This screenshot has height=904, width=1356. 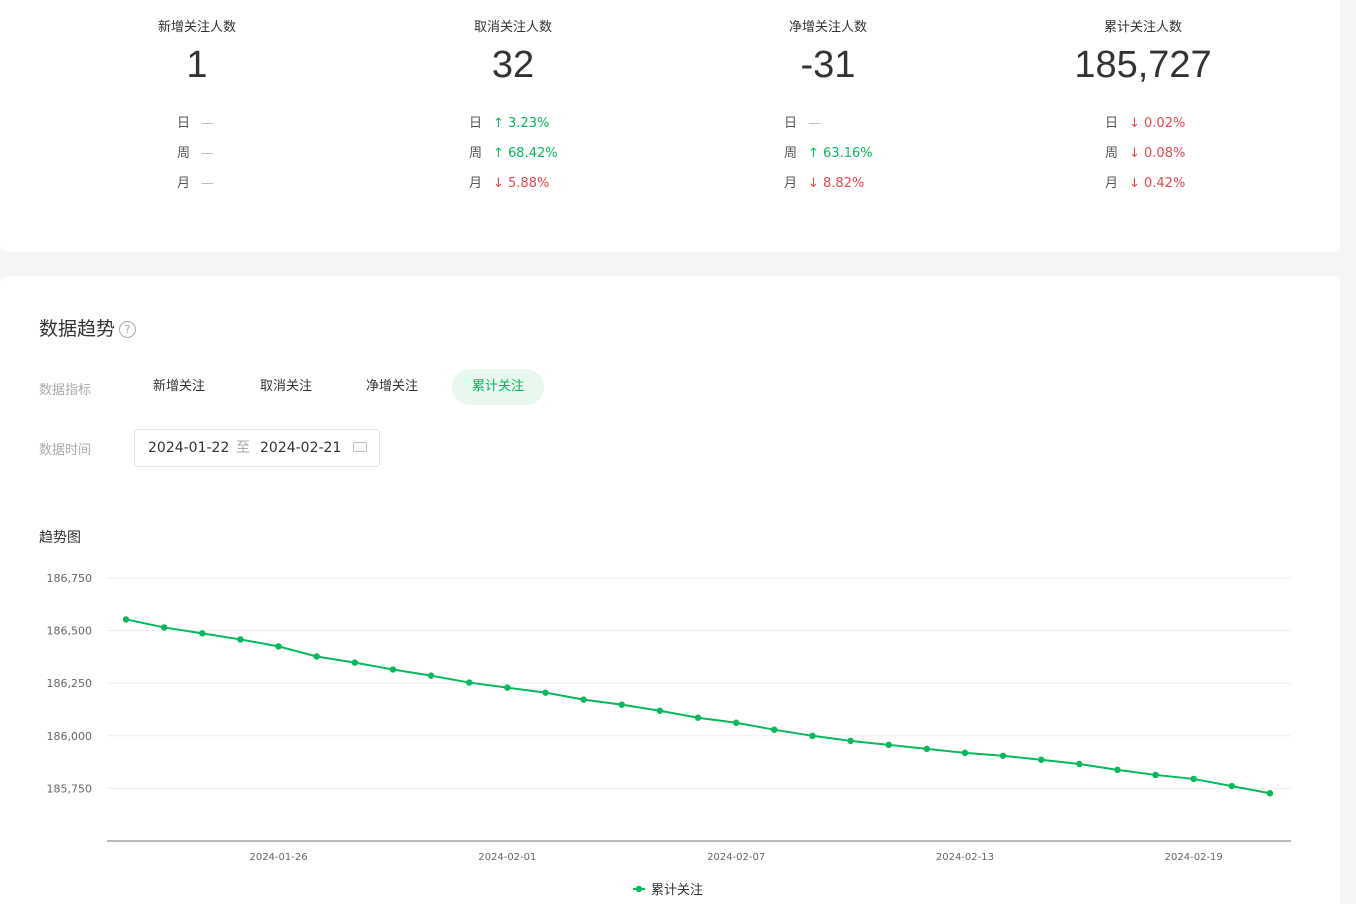 What do you see at coordinates (507, 857) in the screenshot?
I see `x-tick-label: 2024-02-01` at bounding box center [507, 857].